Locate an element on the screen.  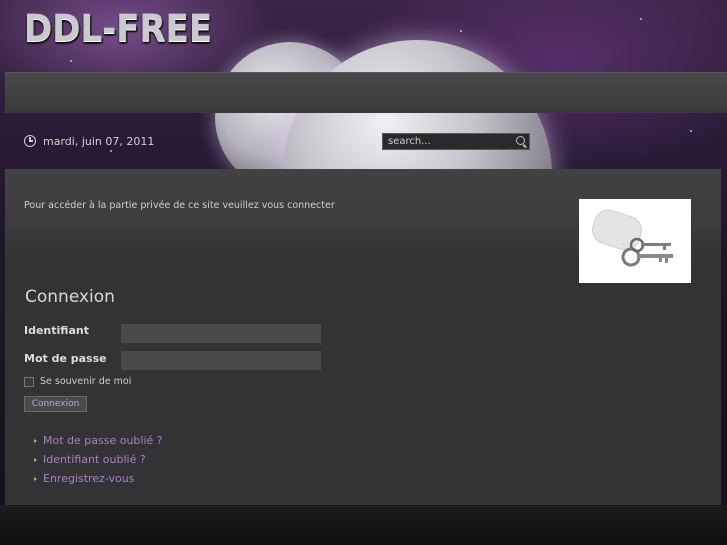
current-date: mardi, juin 07, 2011 is located at coordinates (99, 141).